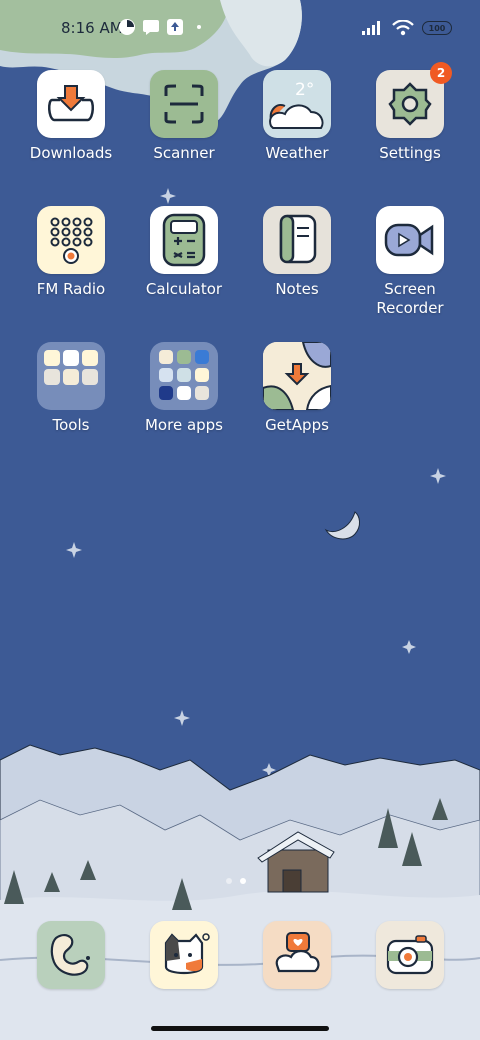 This screenshot has width=480, height=1040. What do you see at coordinates (71, 289) in the screenshot?
I see `app-label: FM Radio` at bounding box center [71, 289].